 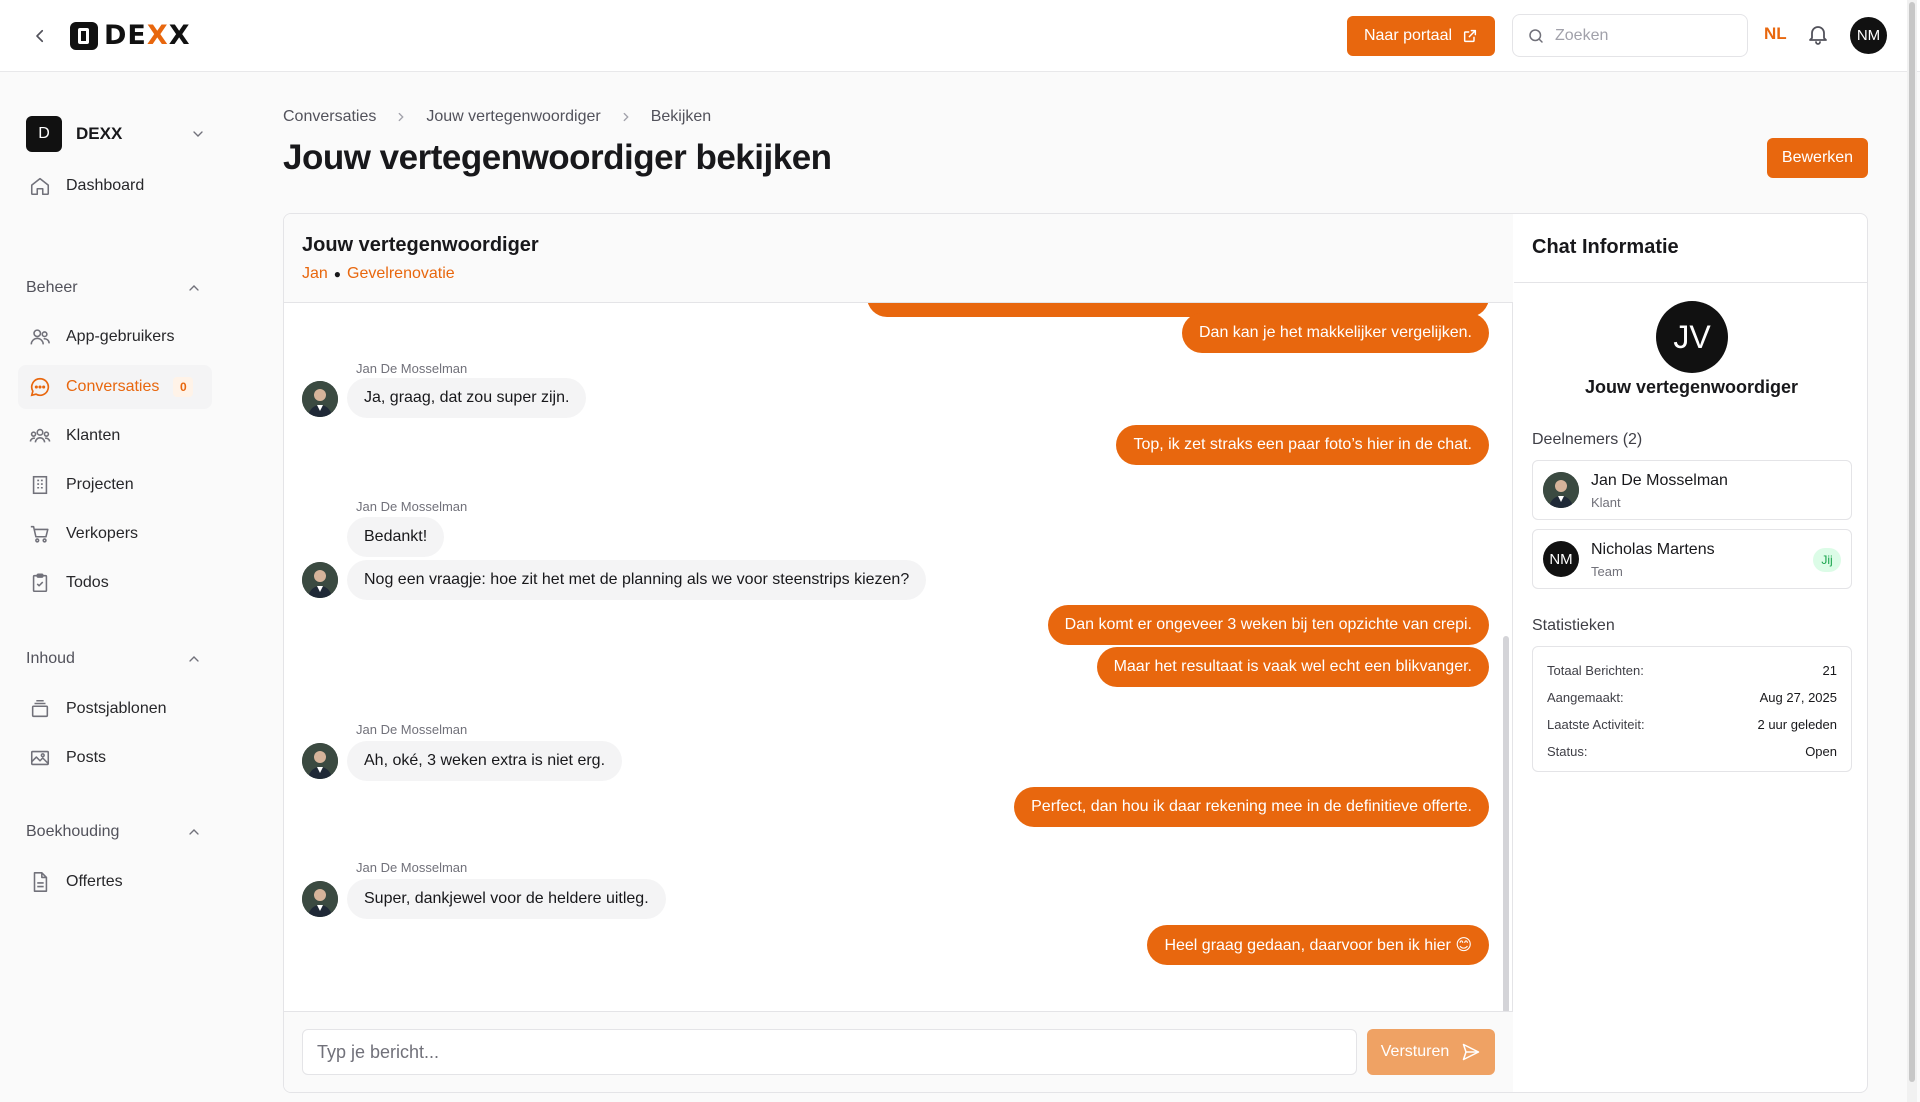 I want to click on section-label: Boekhouding, so click(x=73, y=831).